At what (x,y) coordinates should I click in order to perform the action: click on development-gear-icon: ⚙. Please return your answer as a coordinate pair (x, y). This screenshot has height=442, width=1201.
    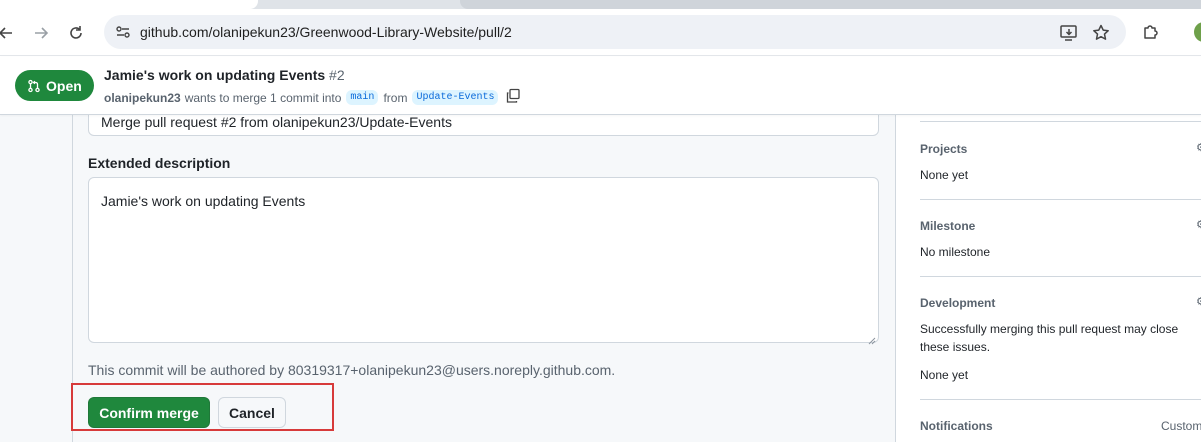
    Looking at the image, I should click on (1198, 301).